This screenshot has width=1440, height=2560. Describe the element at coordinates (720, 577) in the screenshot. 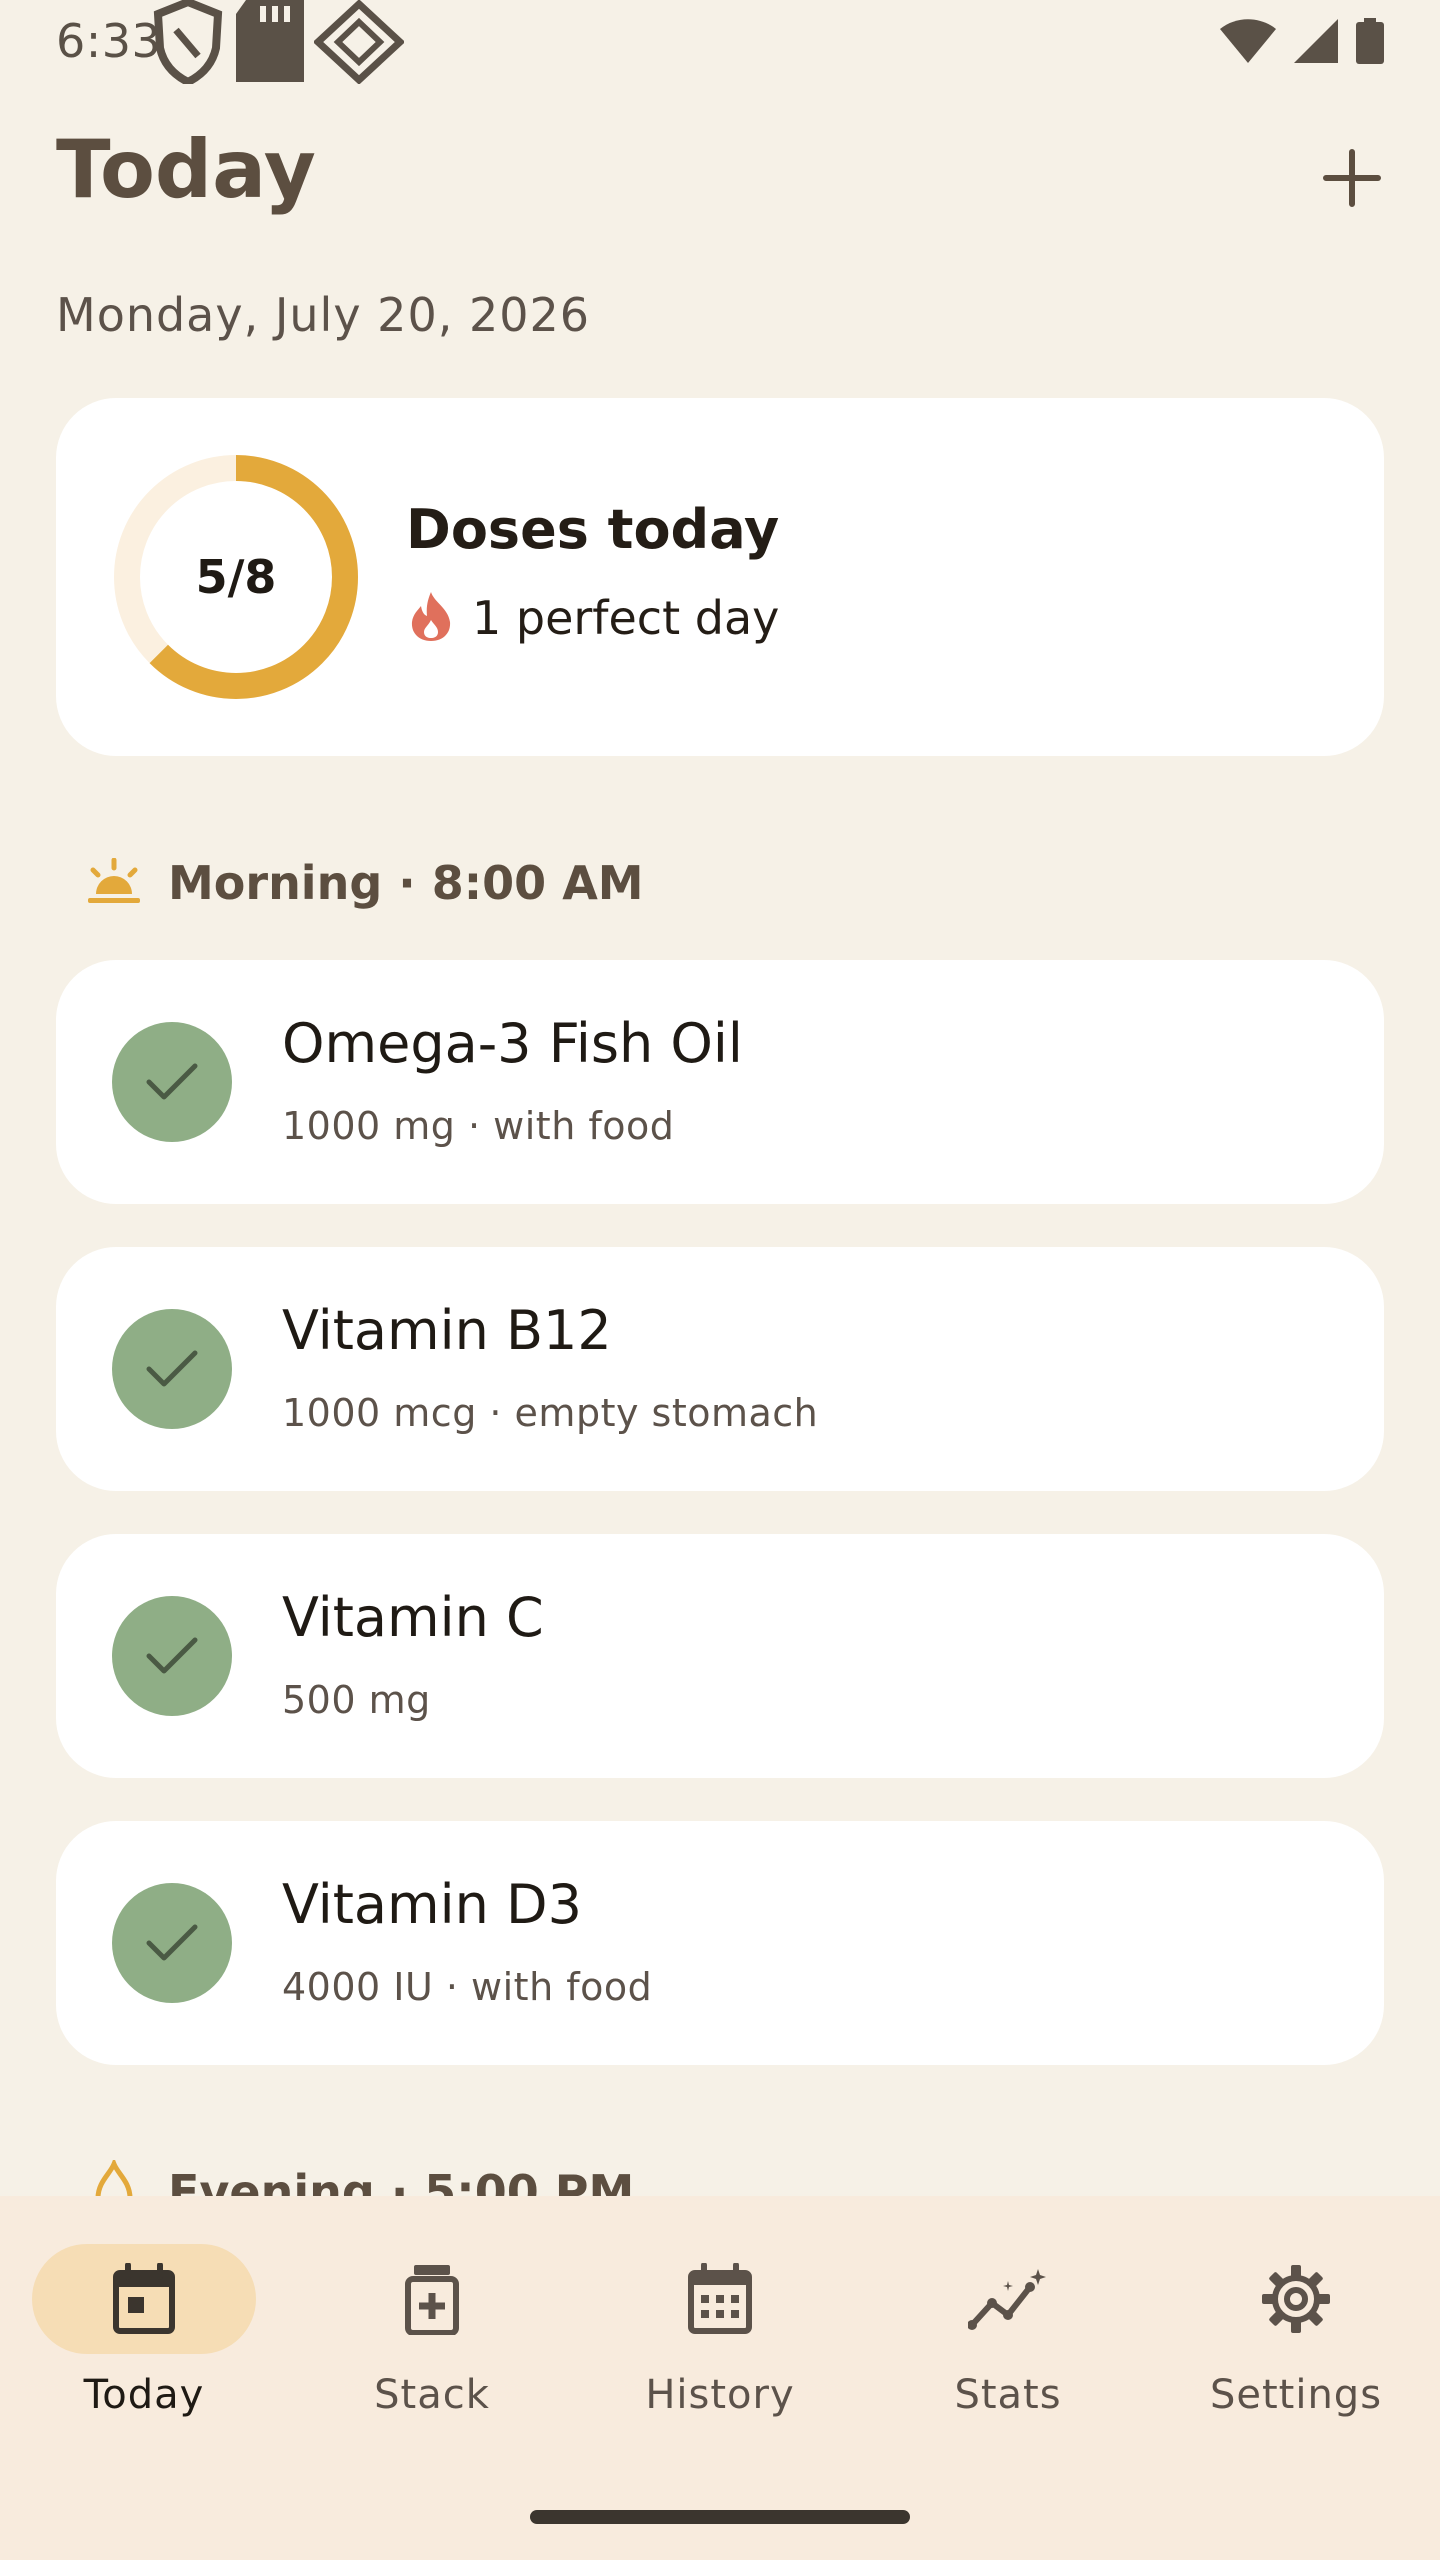

I see `doses-summary-card: 5/8 Doses today 1 perfect day` at that location.